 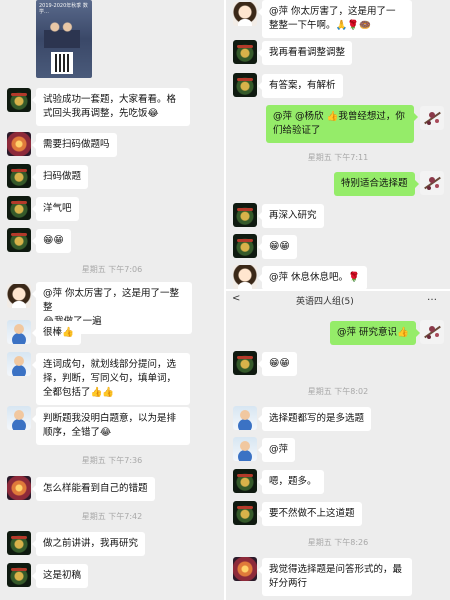 What do you see at coordinates (375, 333) in the screenshot?
I see `message-bubble: @萍 研究意识👍` at bounding box center [375, 333].